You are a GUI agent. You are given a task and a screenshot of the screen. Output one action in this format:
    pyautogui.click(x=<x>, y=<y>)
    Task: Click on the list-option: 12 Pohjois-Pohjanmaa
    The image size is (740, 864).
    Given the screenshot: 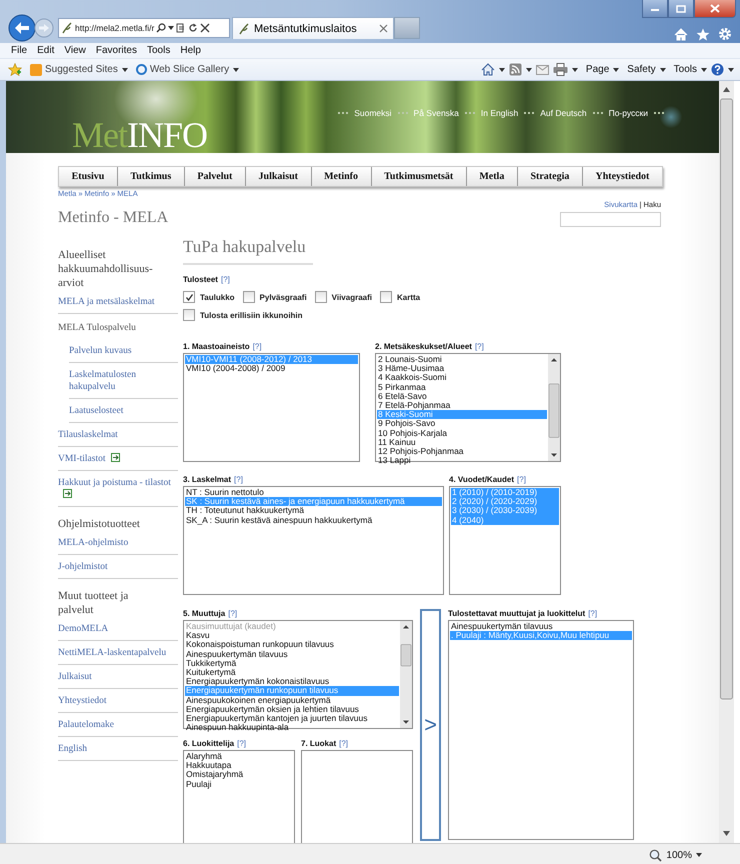 What is the action you would take?
    pyautogui.click(x=462, y=451)
    